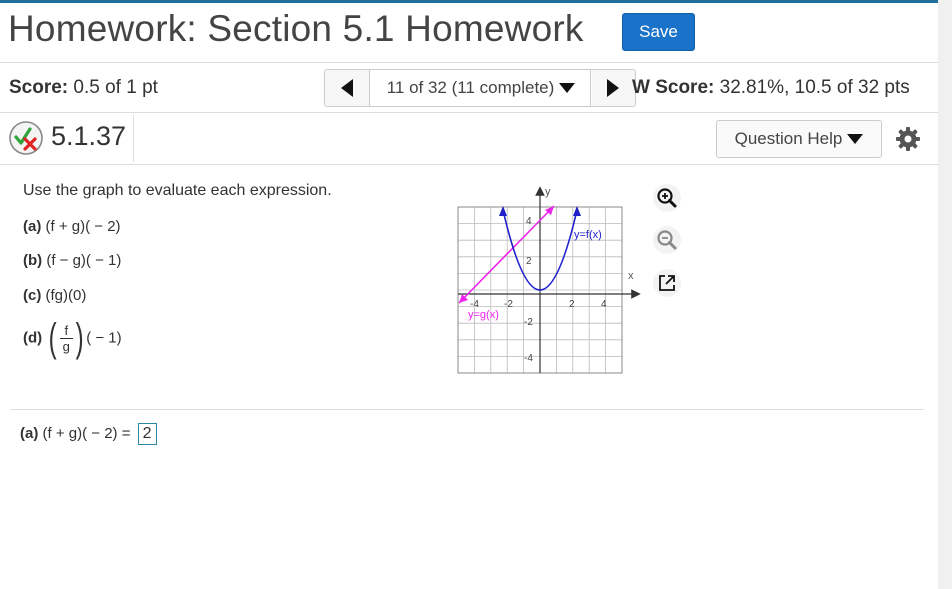  I want to click on x-tick-label: 4, so click(604, 304).